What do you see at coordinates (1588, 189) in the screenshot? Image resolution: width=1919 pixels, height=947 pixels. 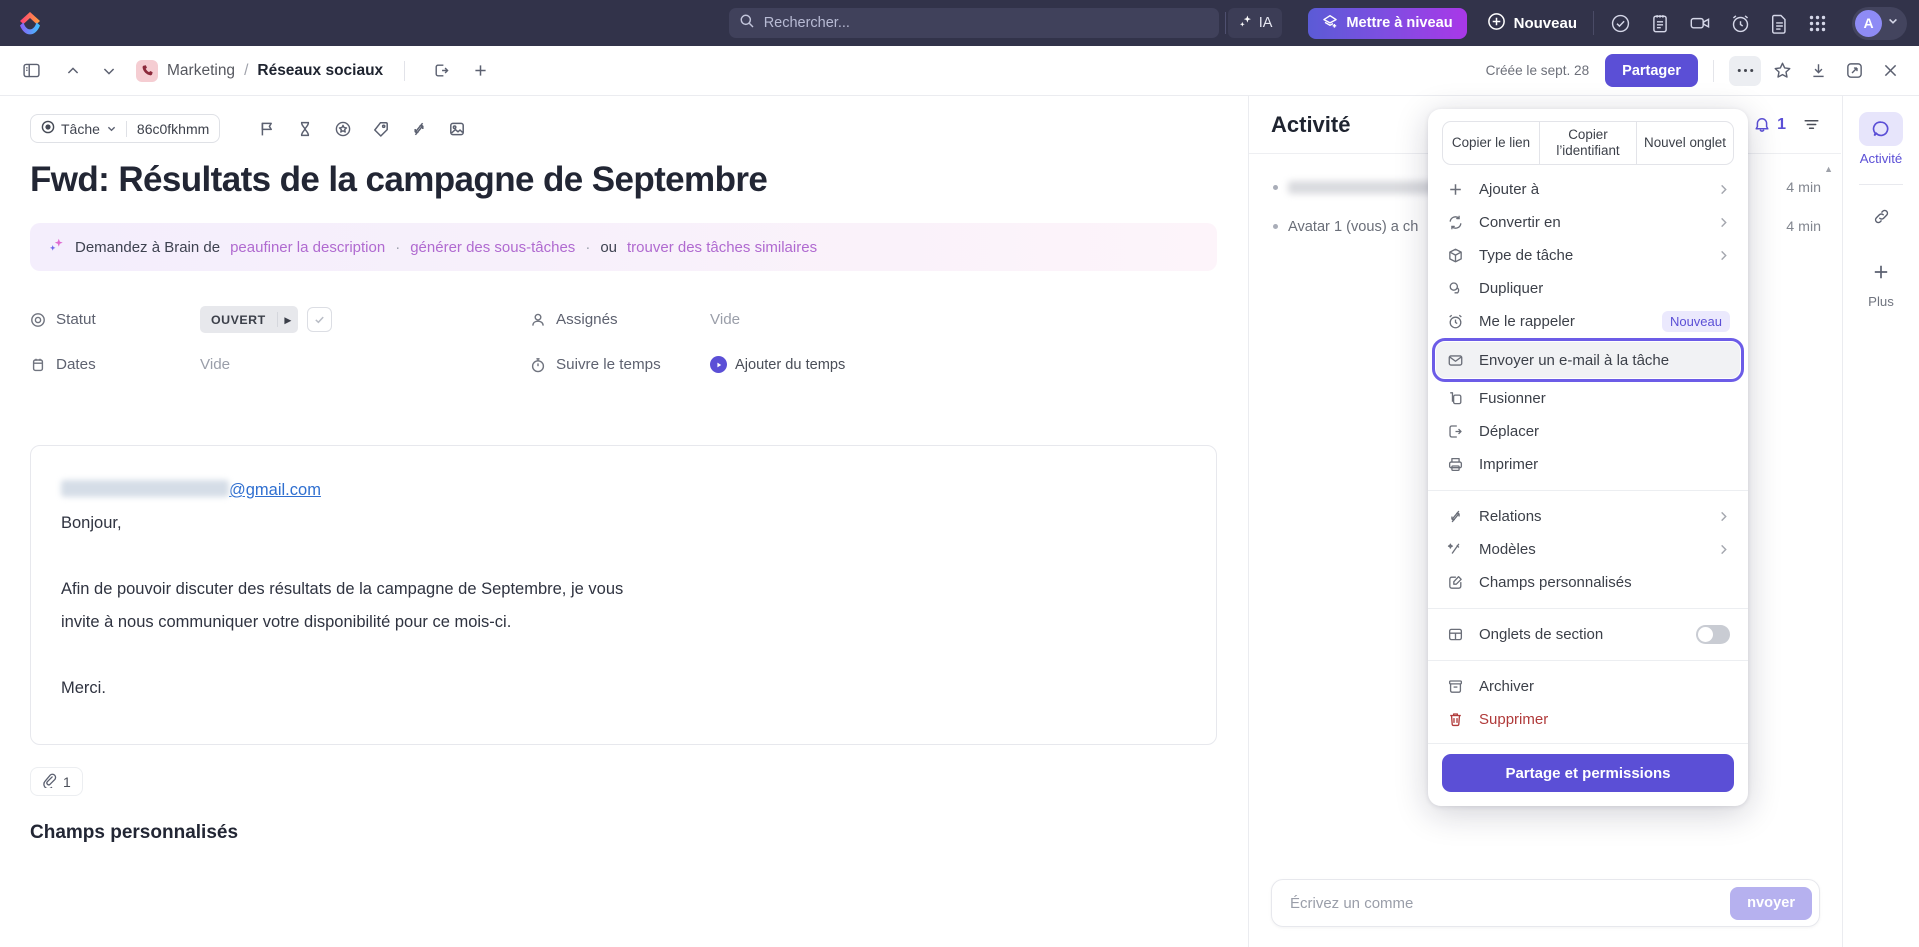 I see `menu-item-add-to: Ajouter à` at bounding box center [1588, 189].